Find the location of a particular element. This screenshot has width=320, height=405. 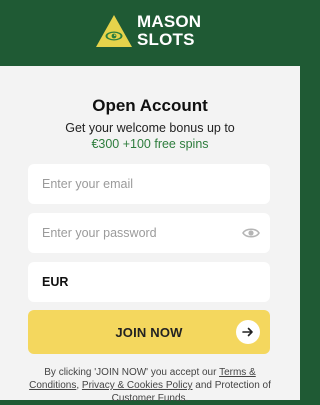

brand-header: MASON SLOTS is located at coordinates (150, 32).